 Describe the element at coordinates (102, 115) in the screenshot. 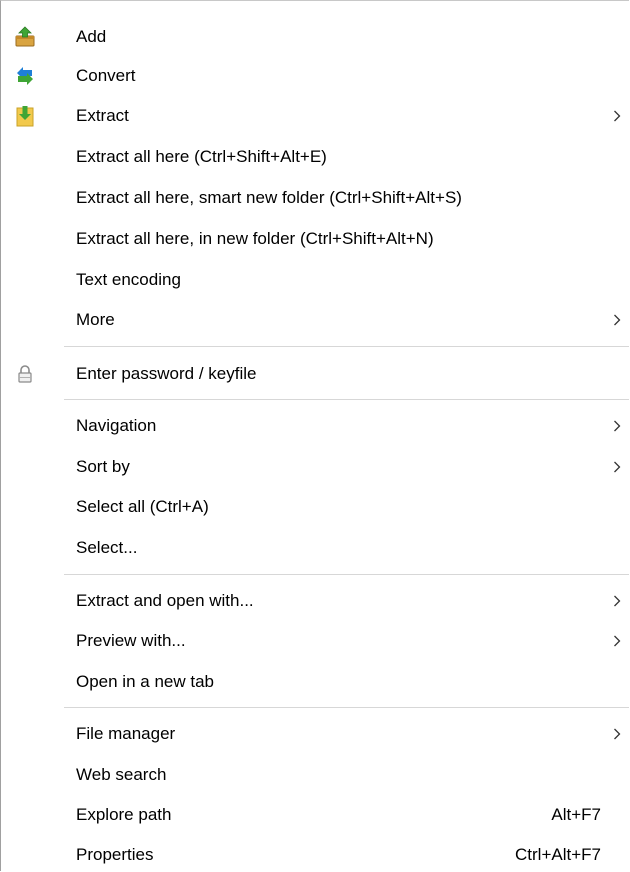

I see `menu-item-label: Extract` at that location.